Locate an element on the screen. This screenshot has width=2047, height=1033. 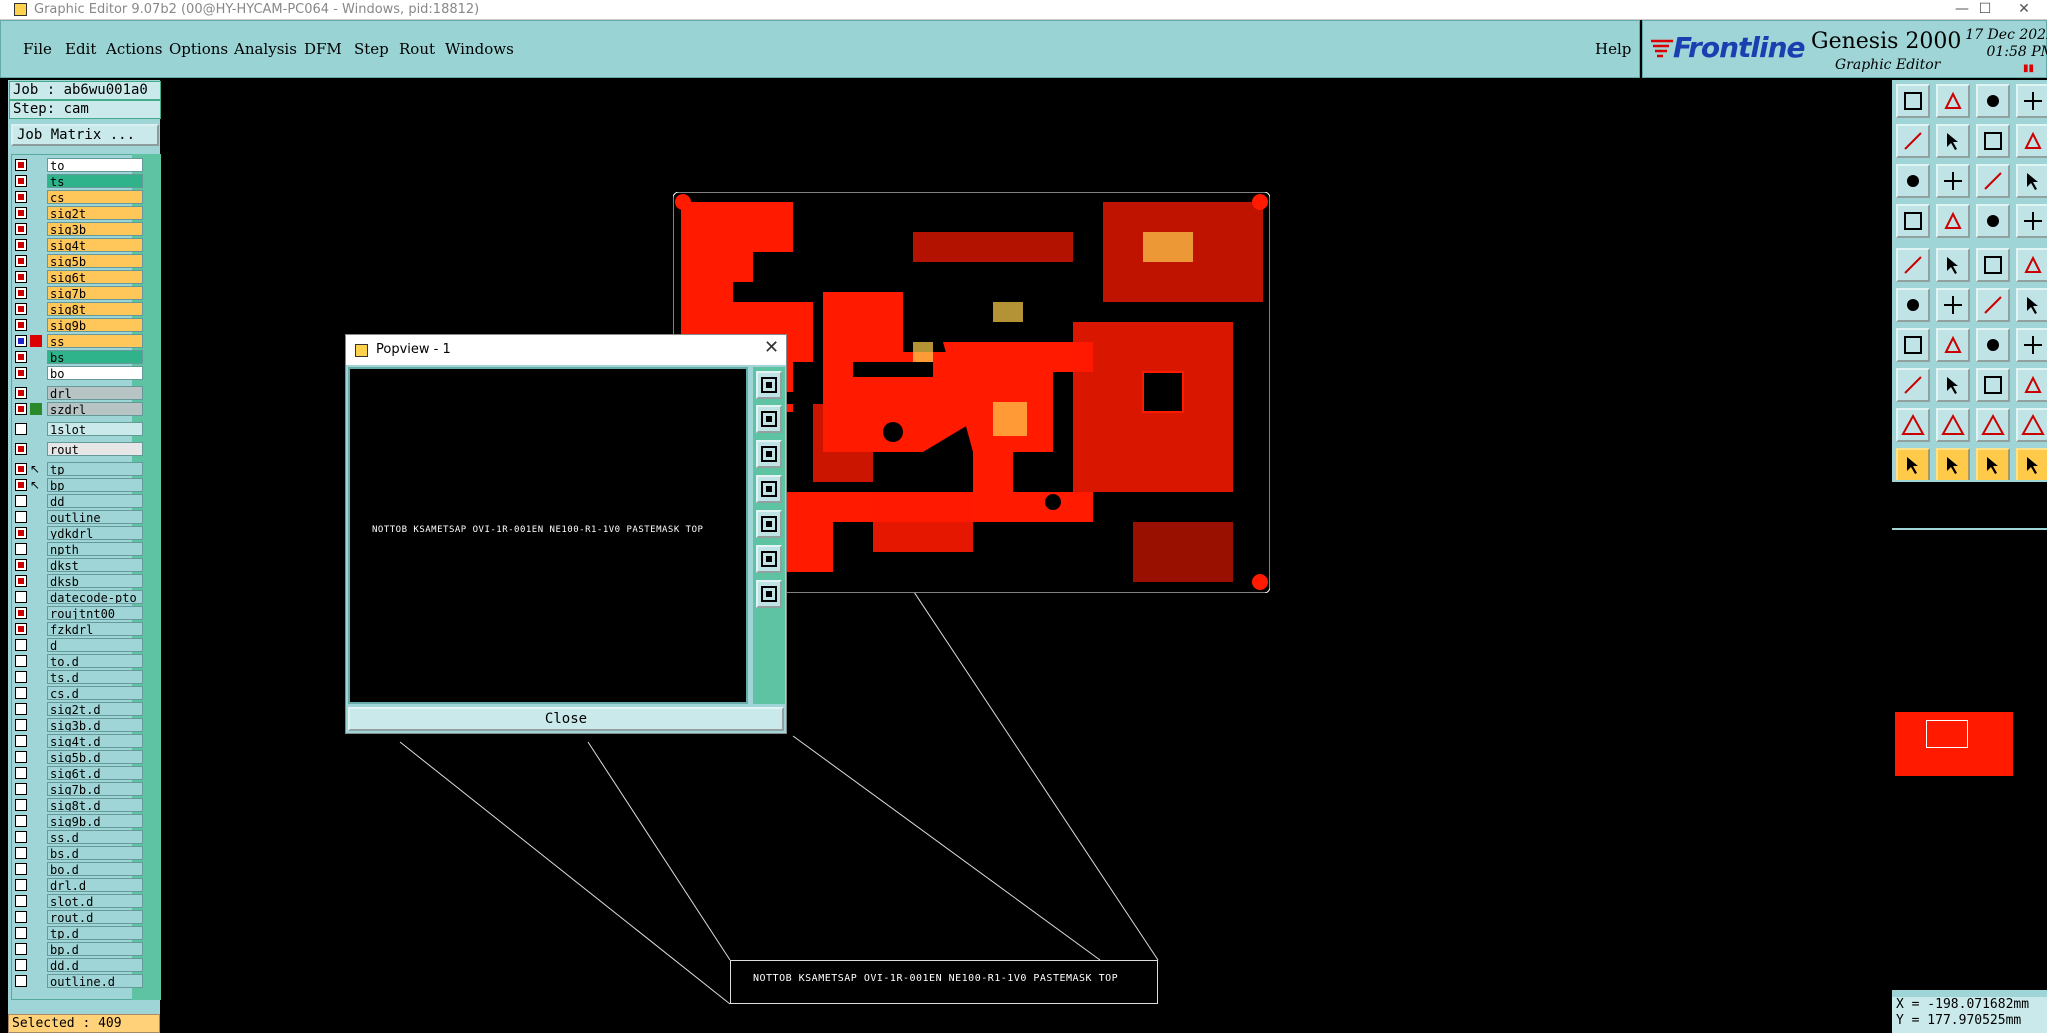
menu-step: Step is located at coordinates (371, 49).